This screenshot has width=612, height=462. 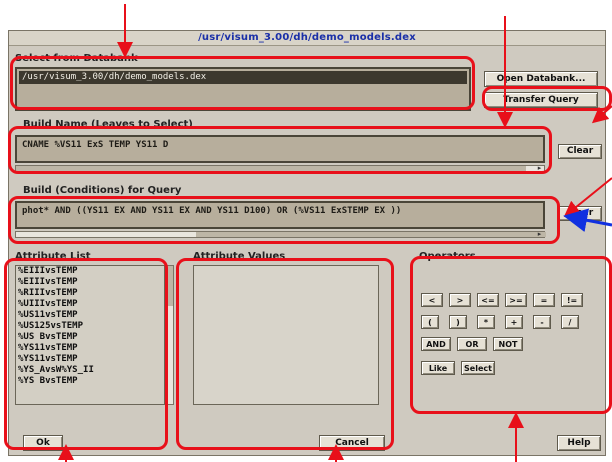 What do you see at coordinates (587, 220) in the screenshot?
I see `blue-arrow-to-conditions` at bounding box center [587, 220].